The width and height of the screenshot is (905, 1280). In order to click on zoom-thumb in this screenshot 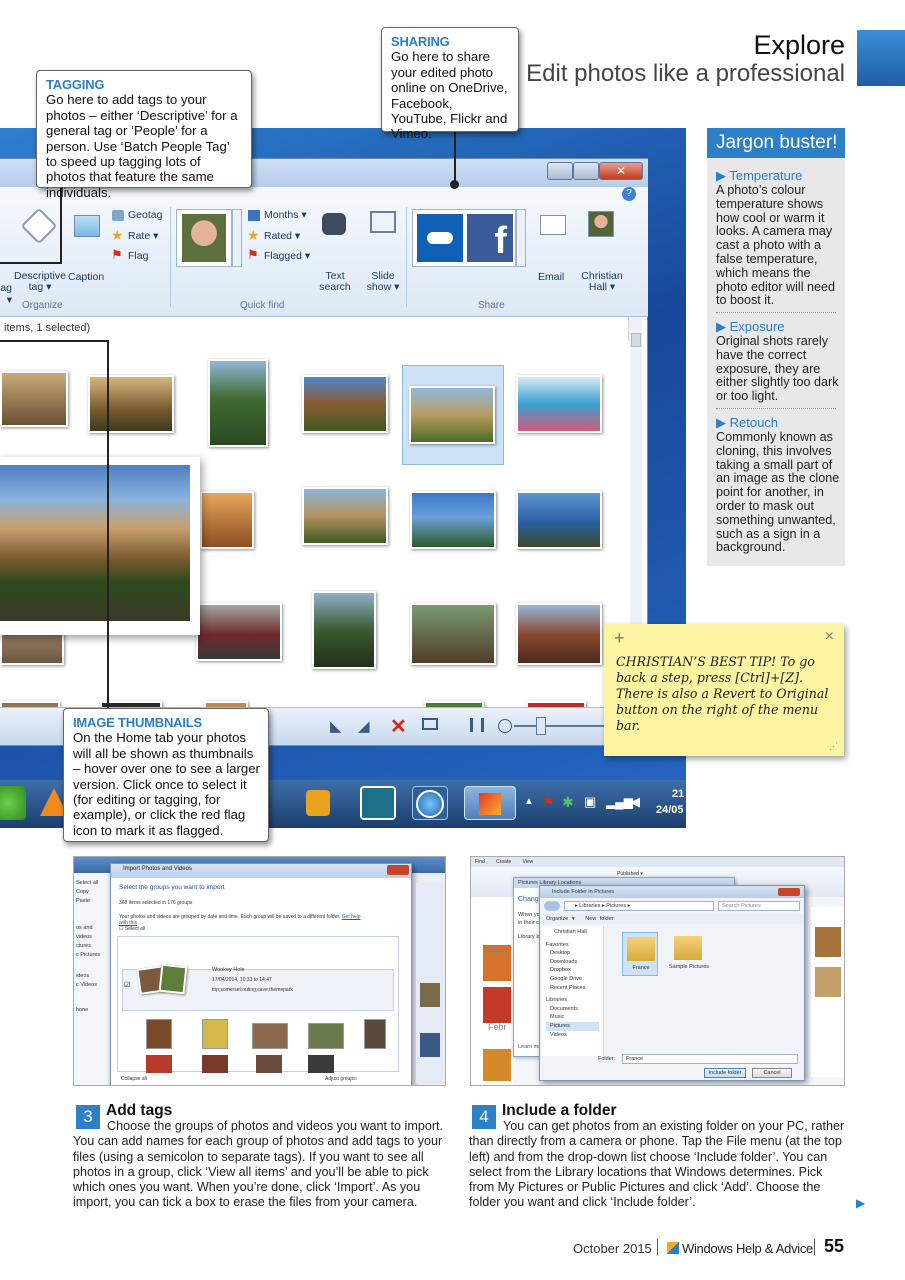, I will do `click(541, 726)`.